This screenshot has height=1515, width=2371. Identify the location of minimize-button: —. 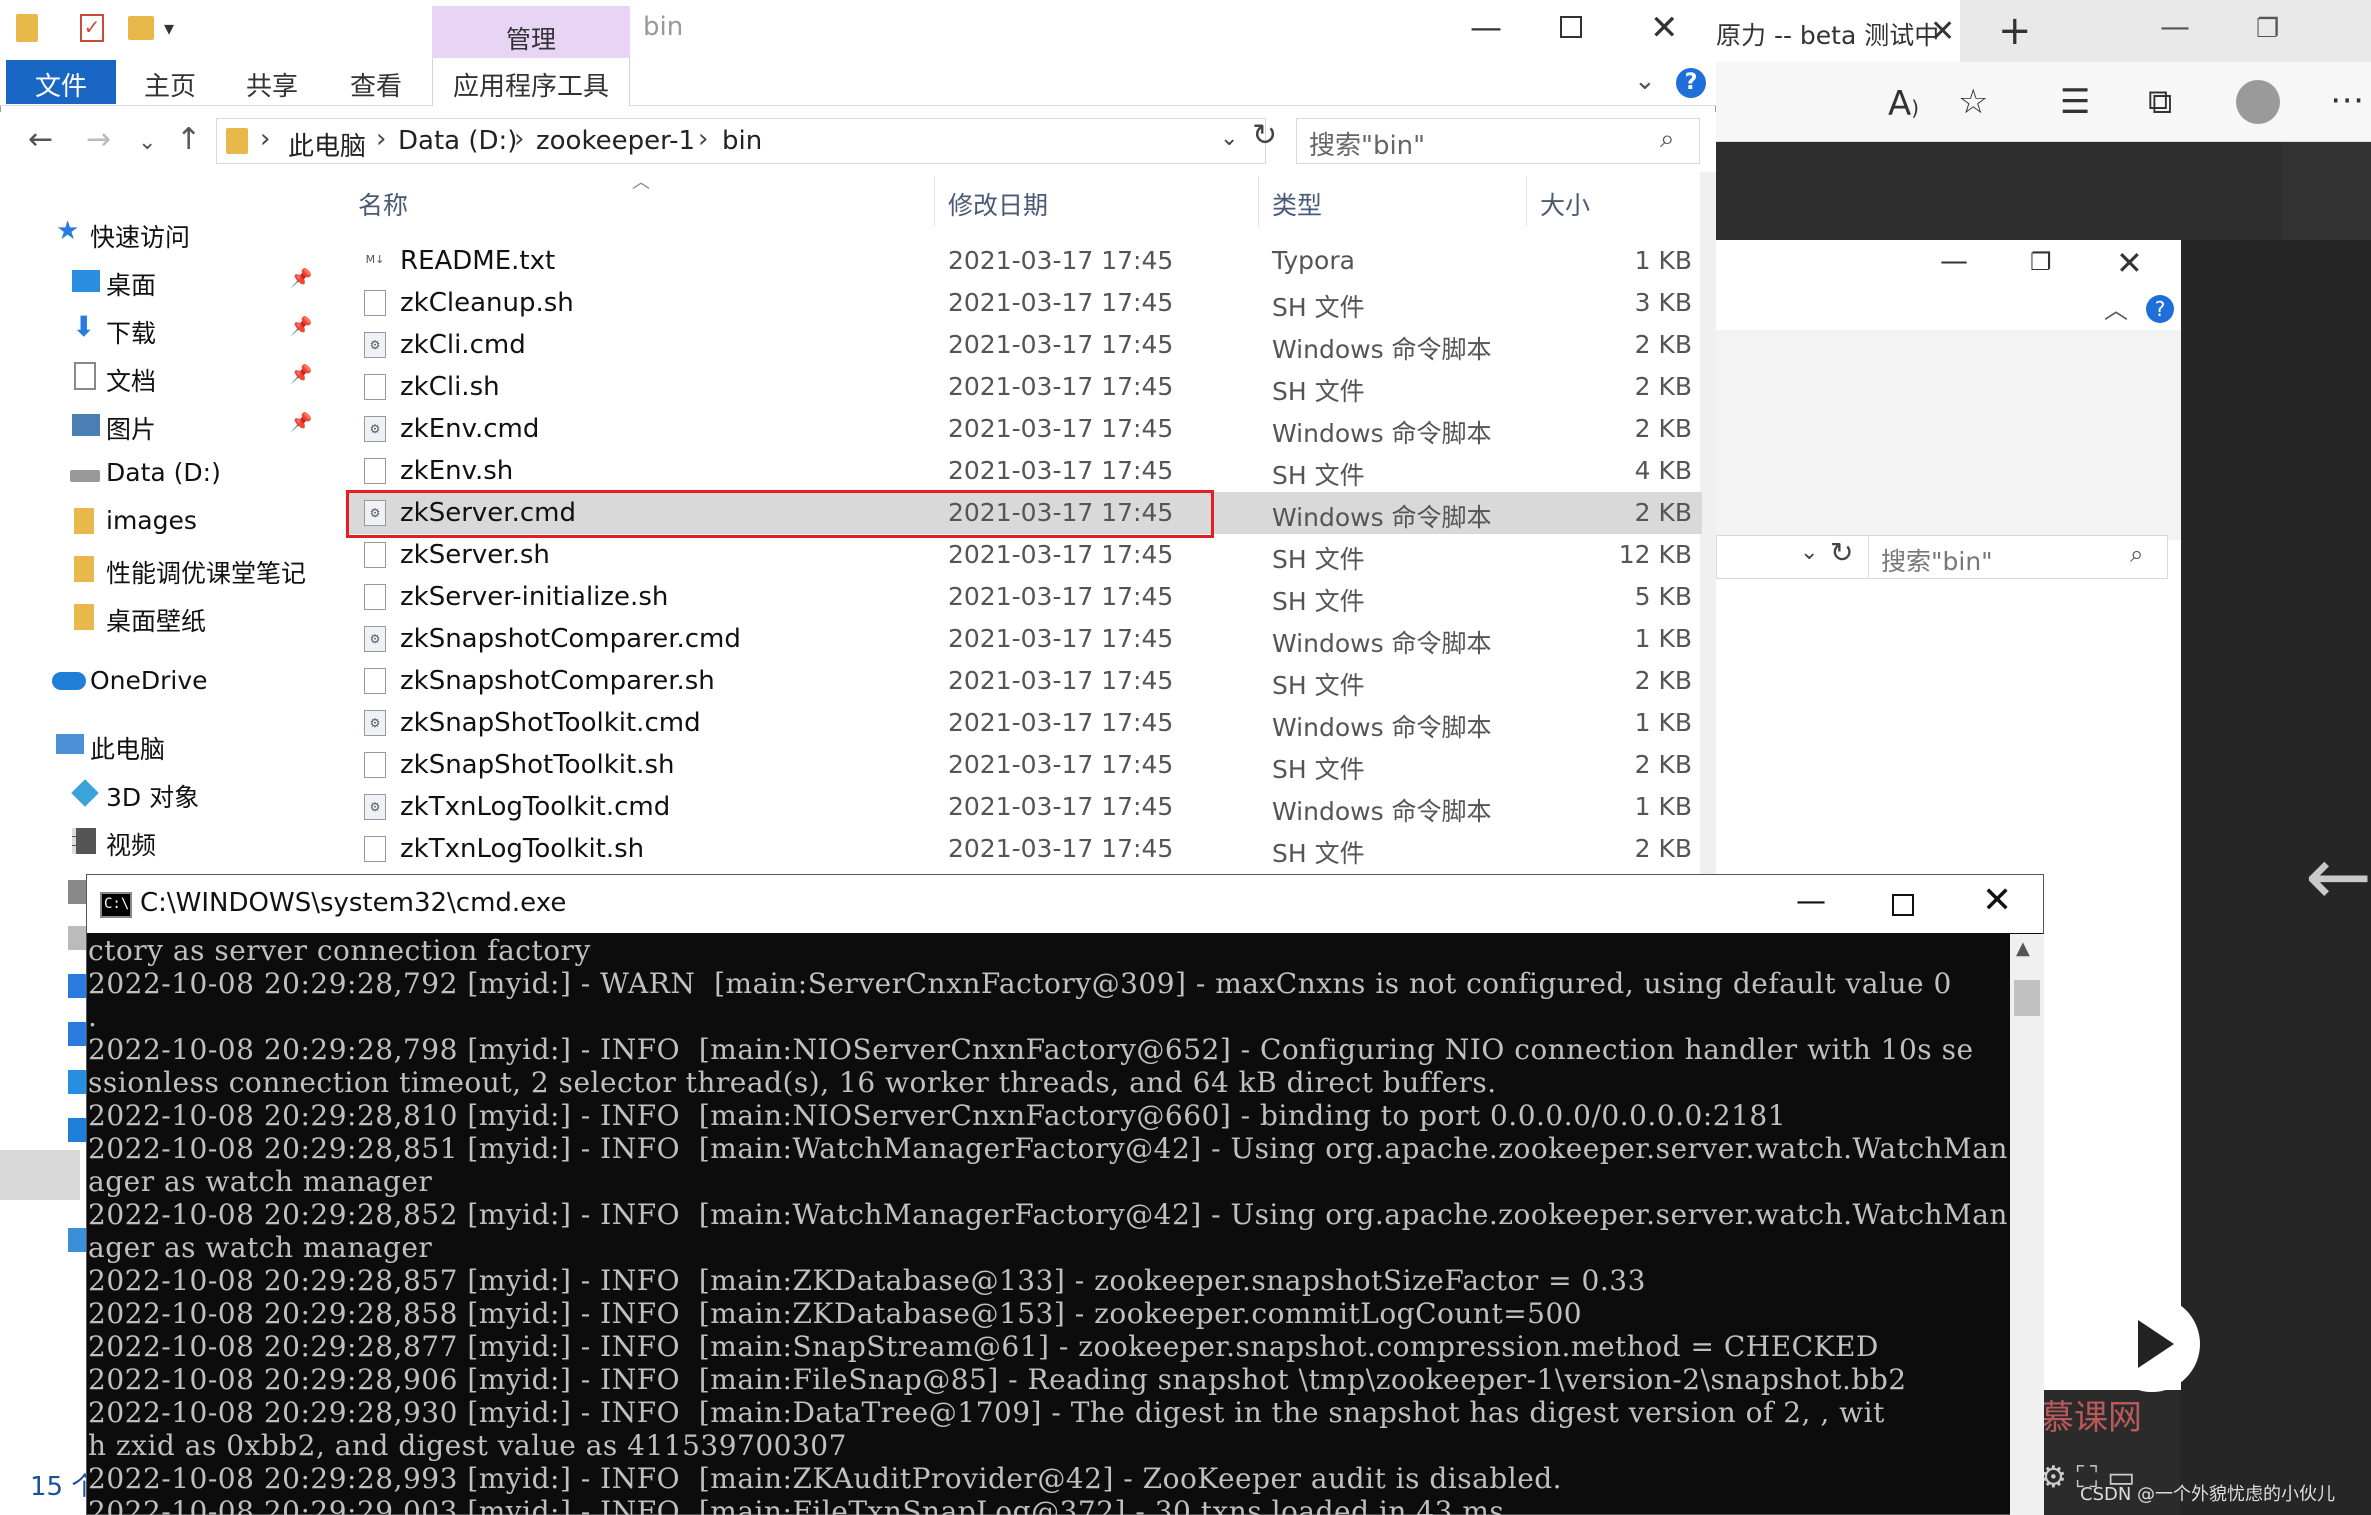
(1486, 27).